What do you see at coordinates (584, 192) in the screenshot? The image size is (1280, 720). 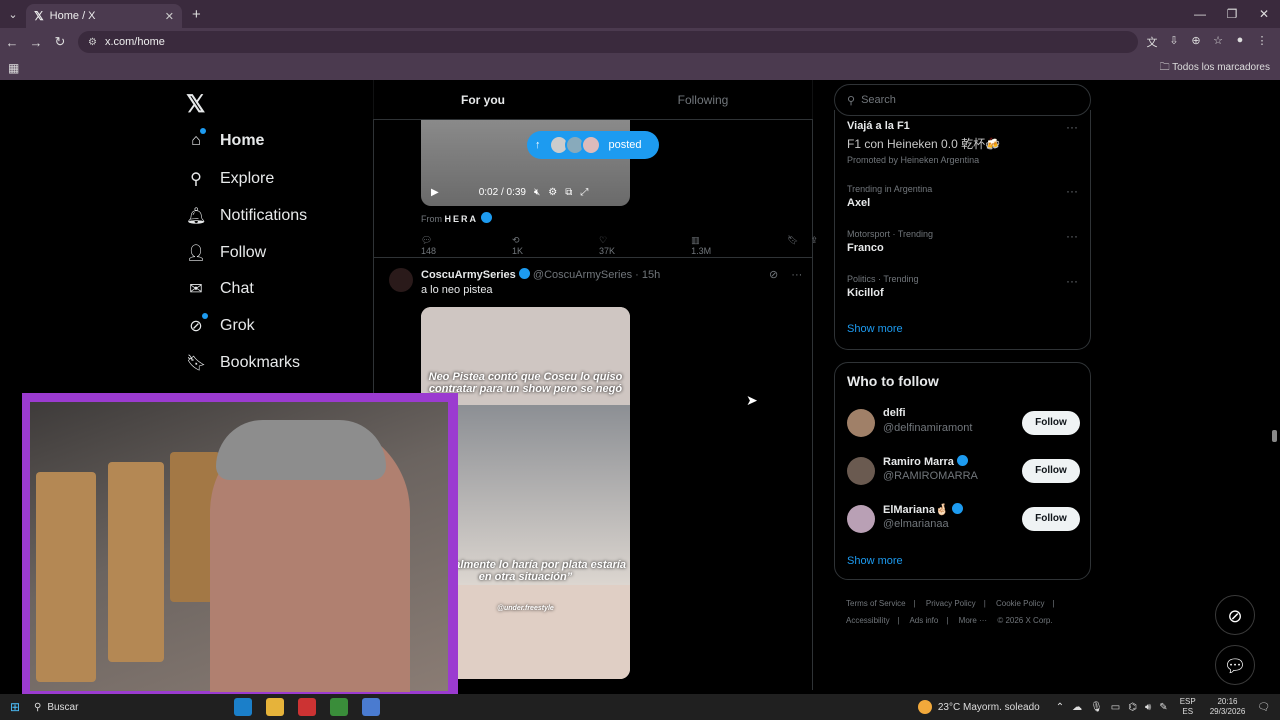 I see `fullscreen-icon: ⤢` at bounding box center [584, 192].